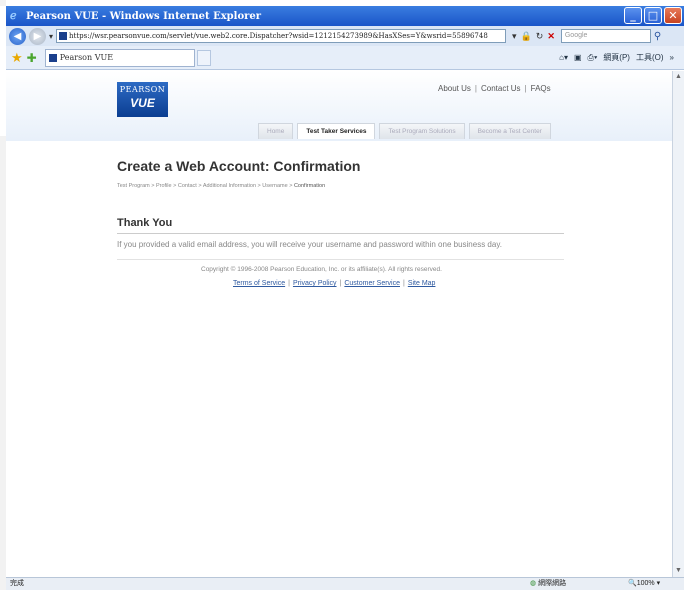 The image size is (690, 590). What do you see at coordinates (454, 88) in the screenshot?
I see `about-us-link: About Us` at bounding box center [454, 88].